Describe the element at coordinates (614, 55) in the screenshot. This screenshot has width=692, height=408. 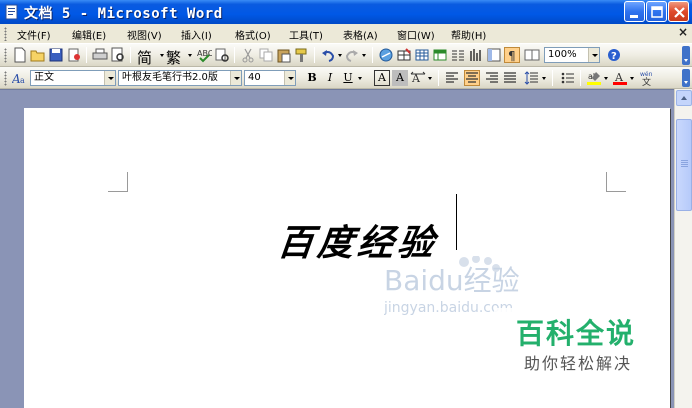
I see `help-icon: ?` at that location.